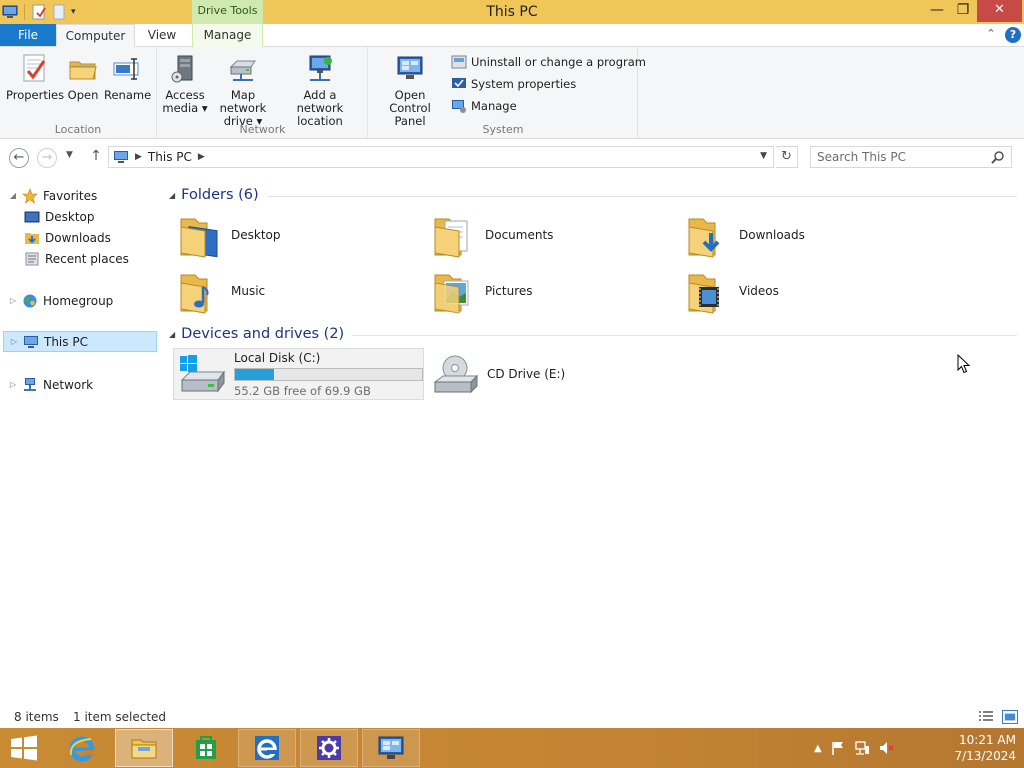  Describe the element at coordinates (30, 384) in the screenshot. I see `network-icon` at that location.